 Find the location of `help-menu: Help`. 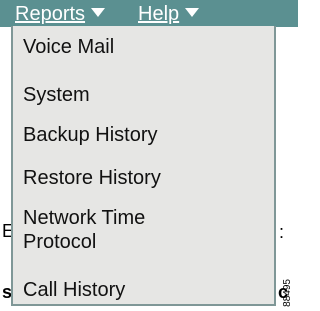

help-menu: Help is located at coordinates (169, 14).